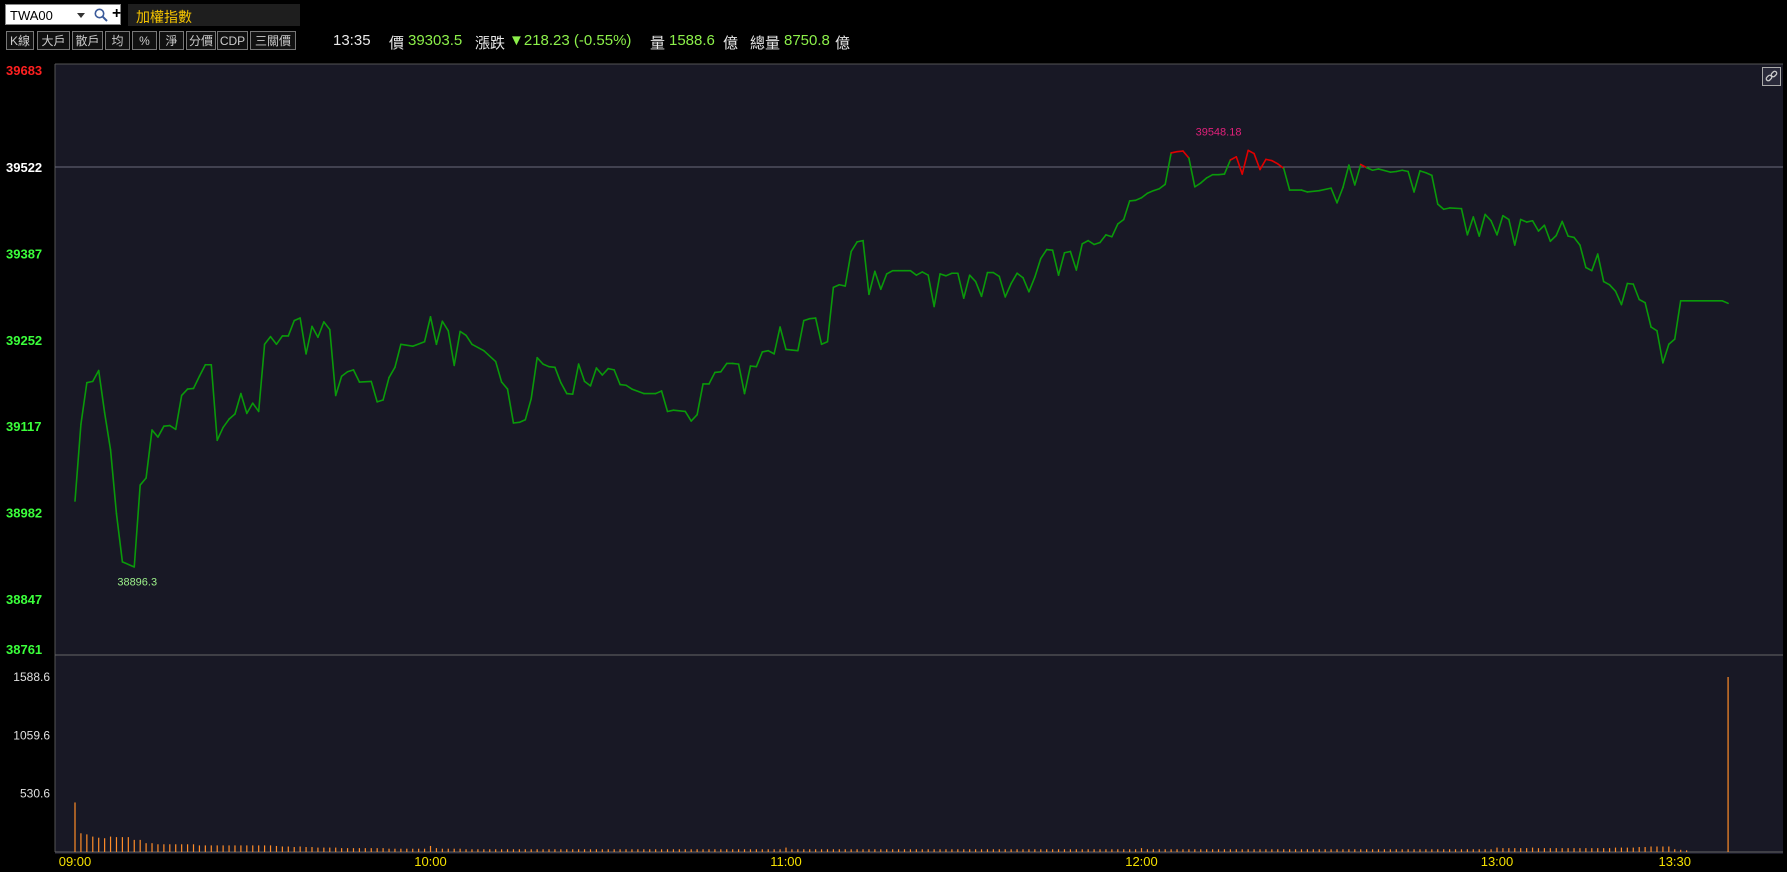 The width and height of the screenshot is (1787, 872). I want to click on time-tick-label: 10:00, so click(430, 861).